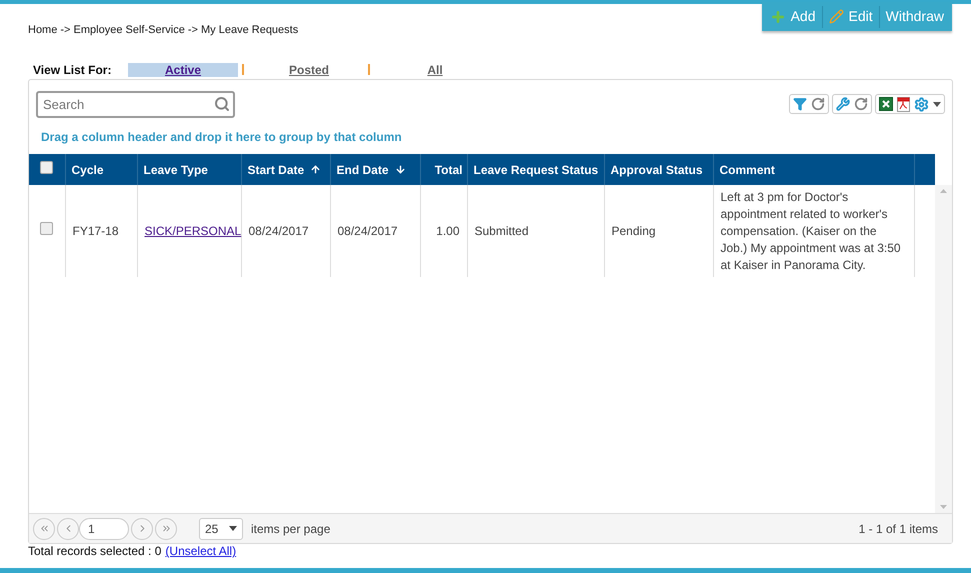  I want to click on leave-type-link: SICK/PERSONAL, so click(193, 231).